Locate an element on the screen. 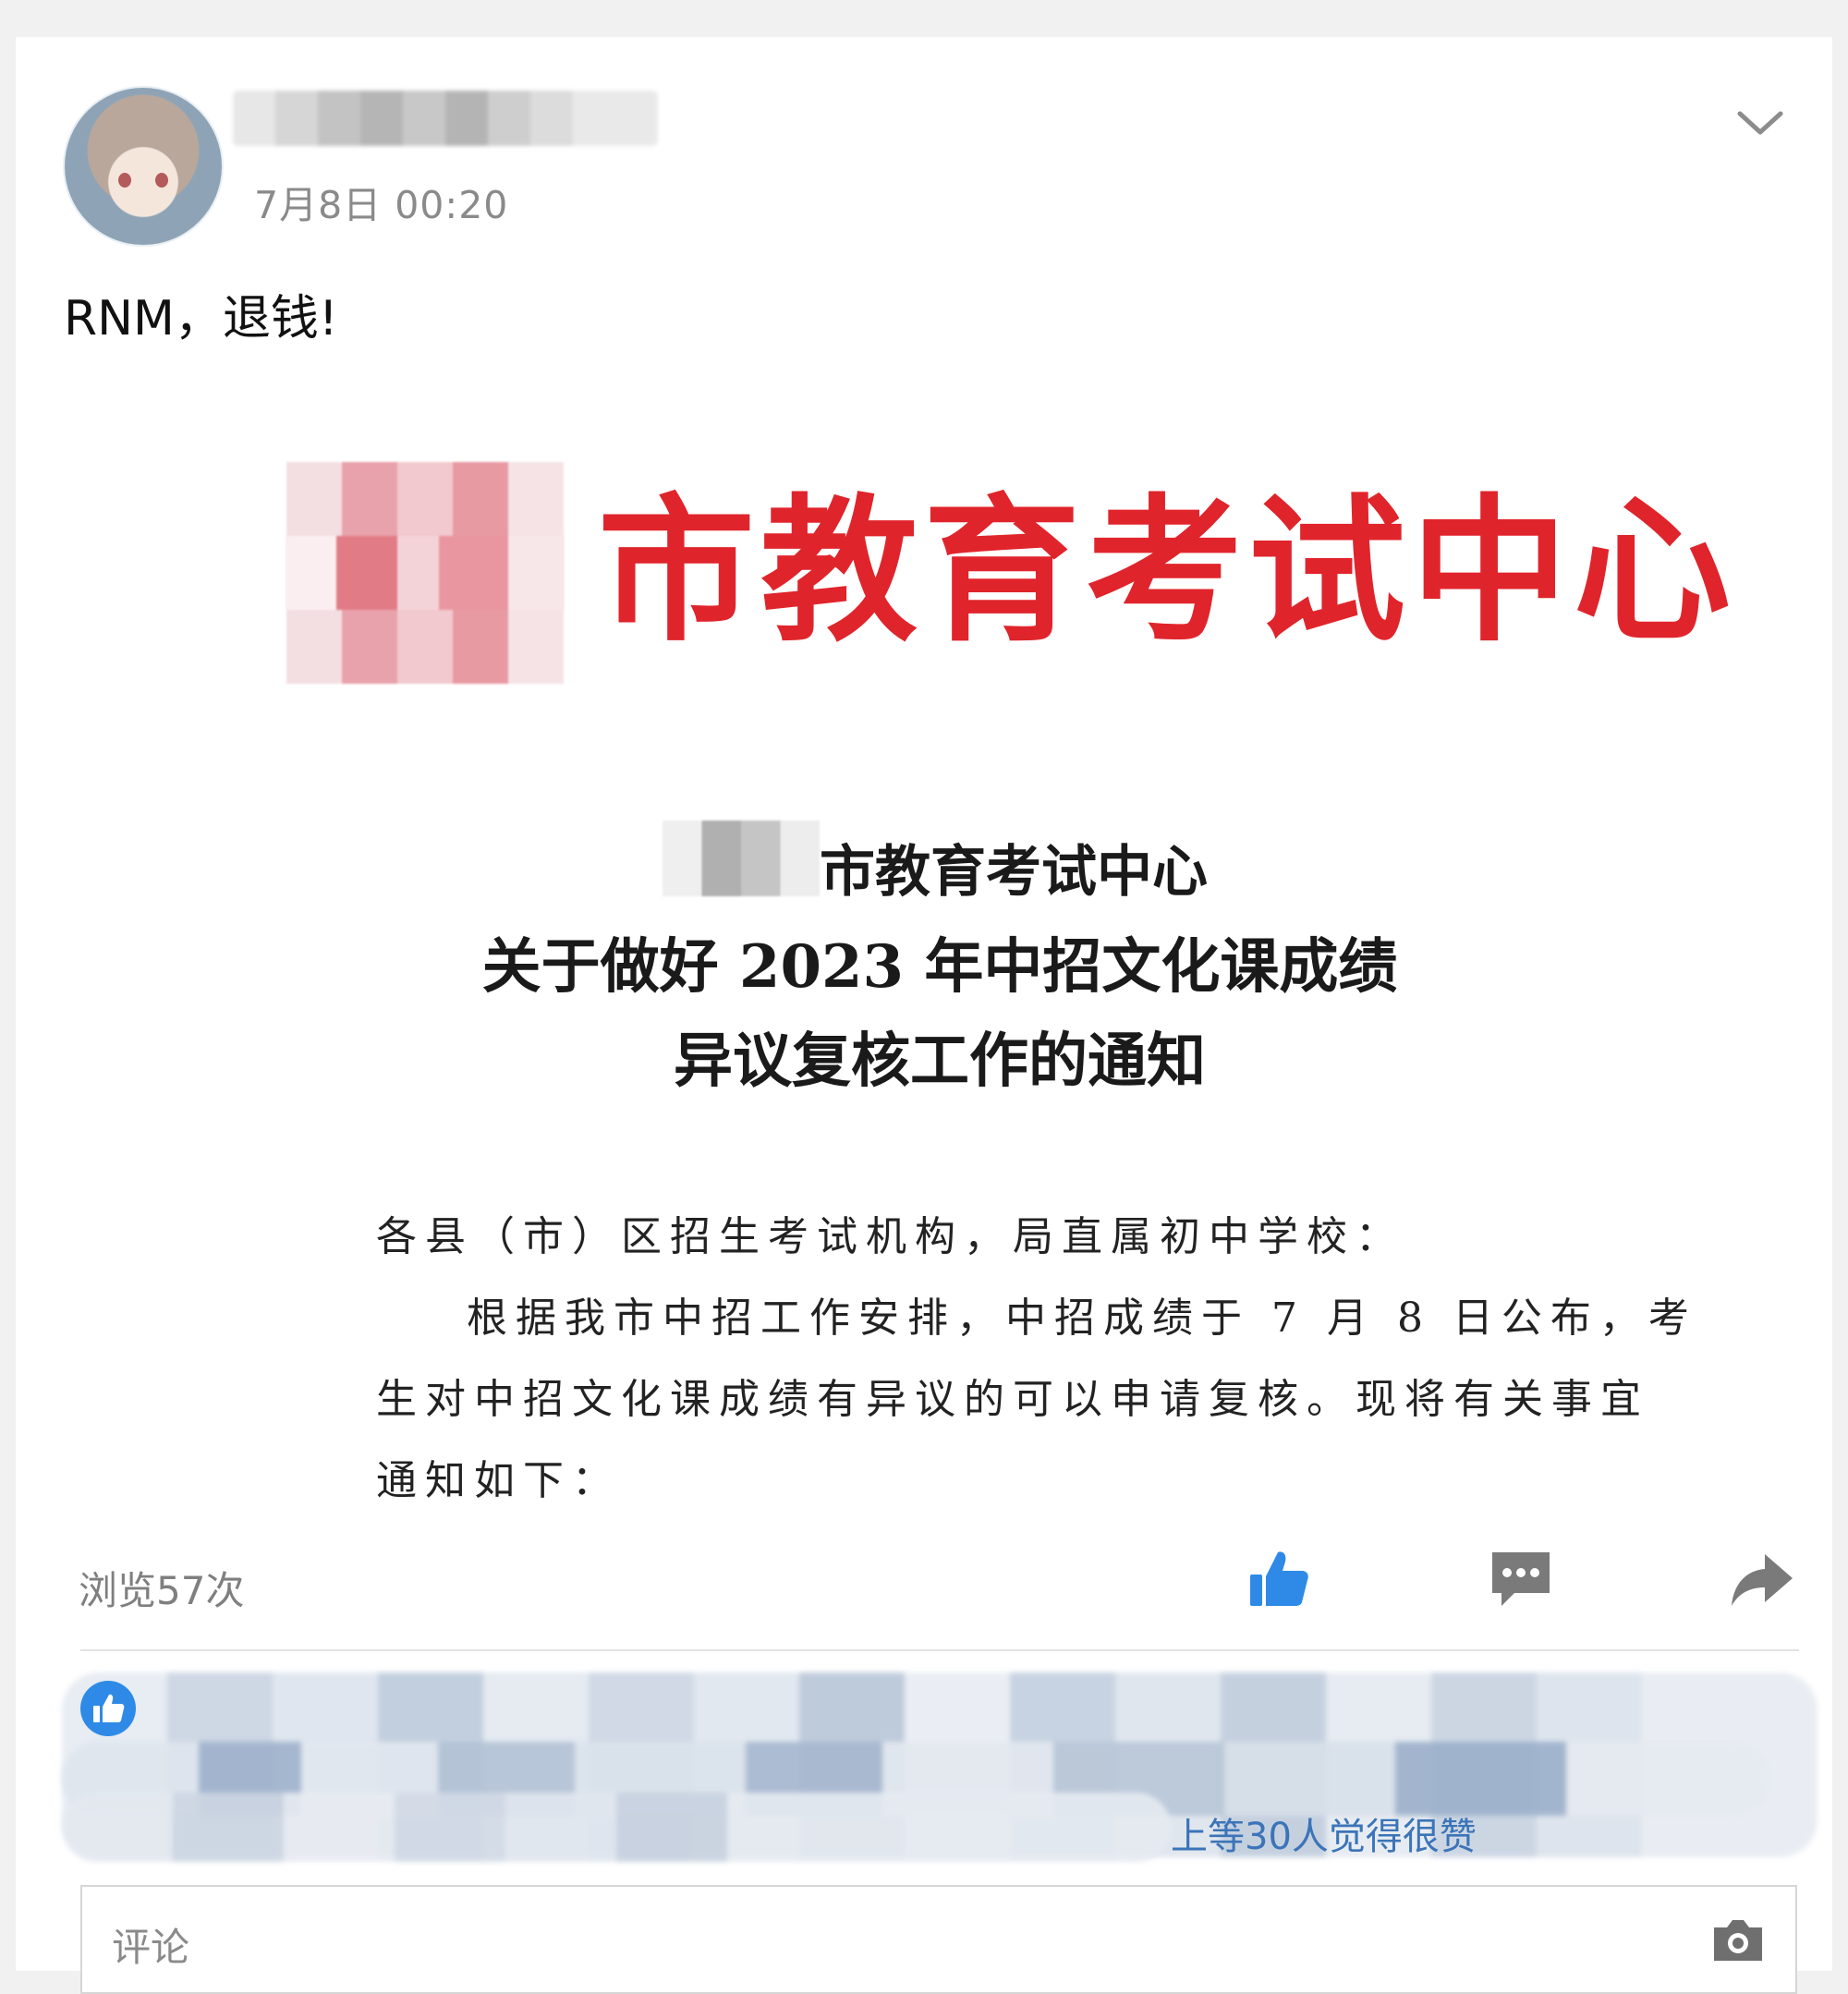 This screenshot has height=1994, width=1848. document-header: 市教育考试中心 is located at coordinates (1167, 571).